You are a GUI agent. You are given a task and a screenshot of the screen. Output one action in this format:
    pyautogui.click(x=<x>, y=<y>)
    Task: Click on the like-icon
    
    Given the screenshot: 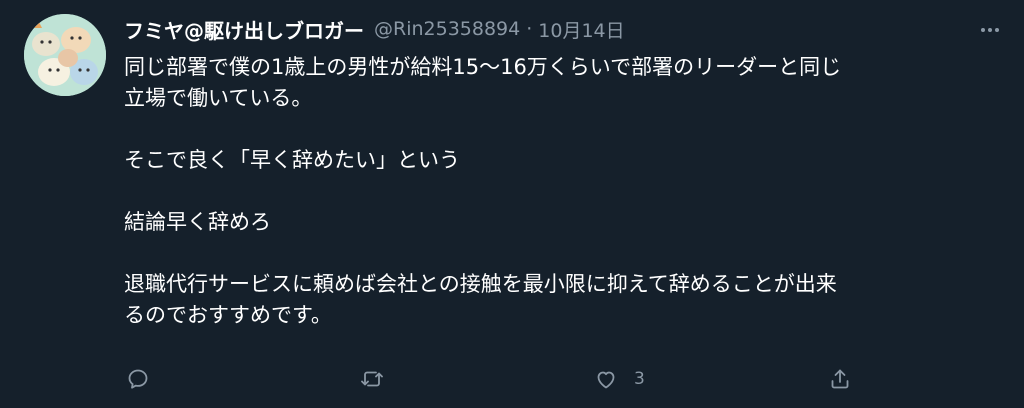 What is the action you would take?
    pyautogui.click(x=606, y=380)
    